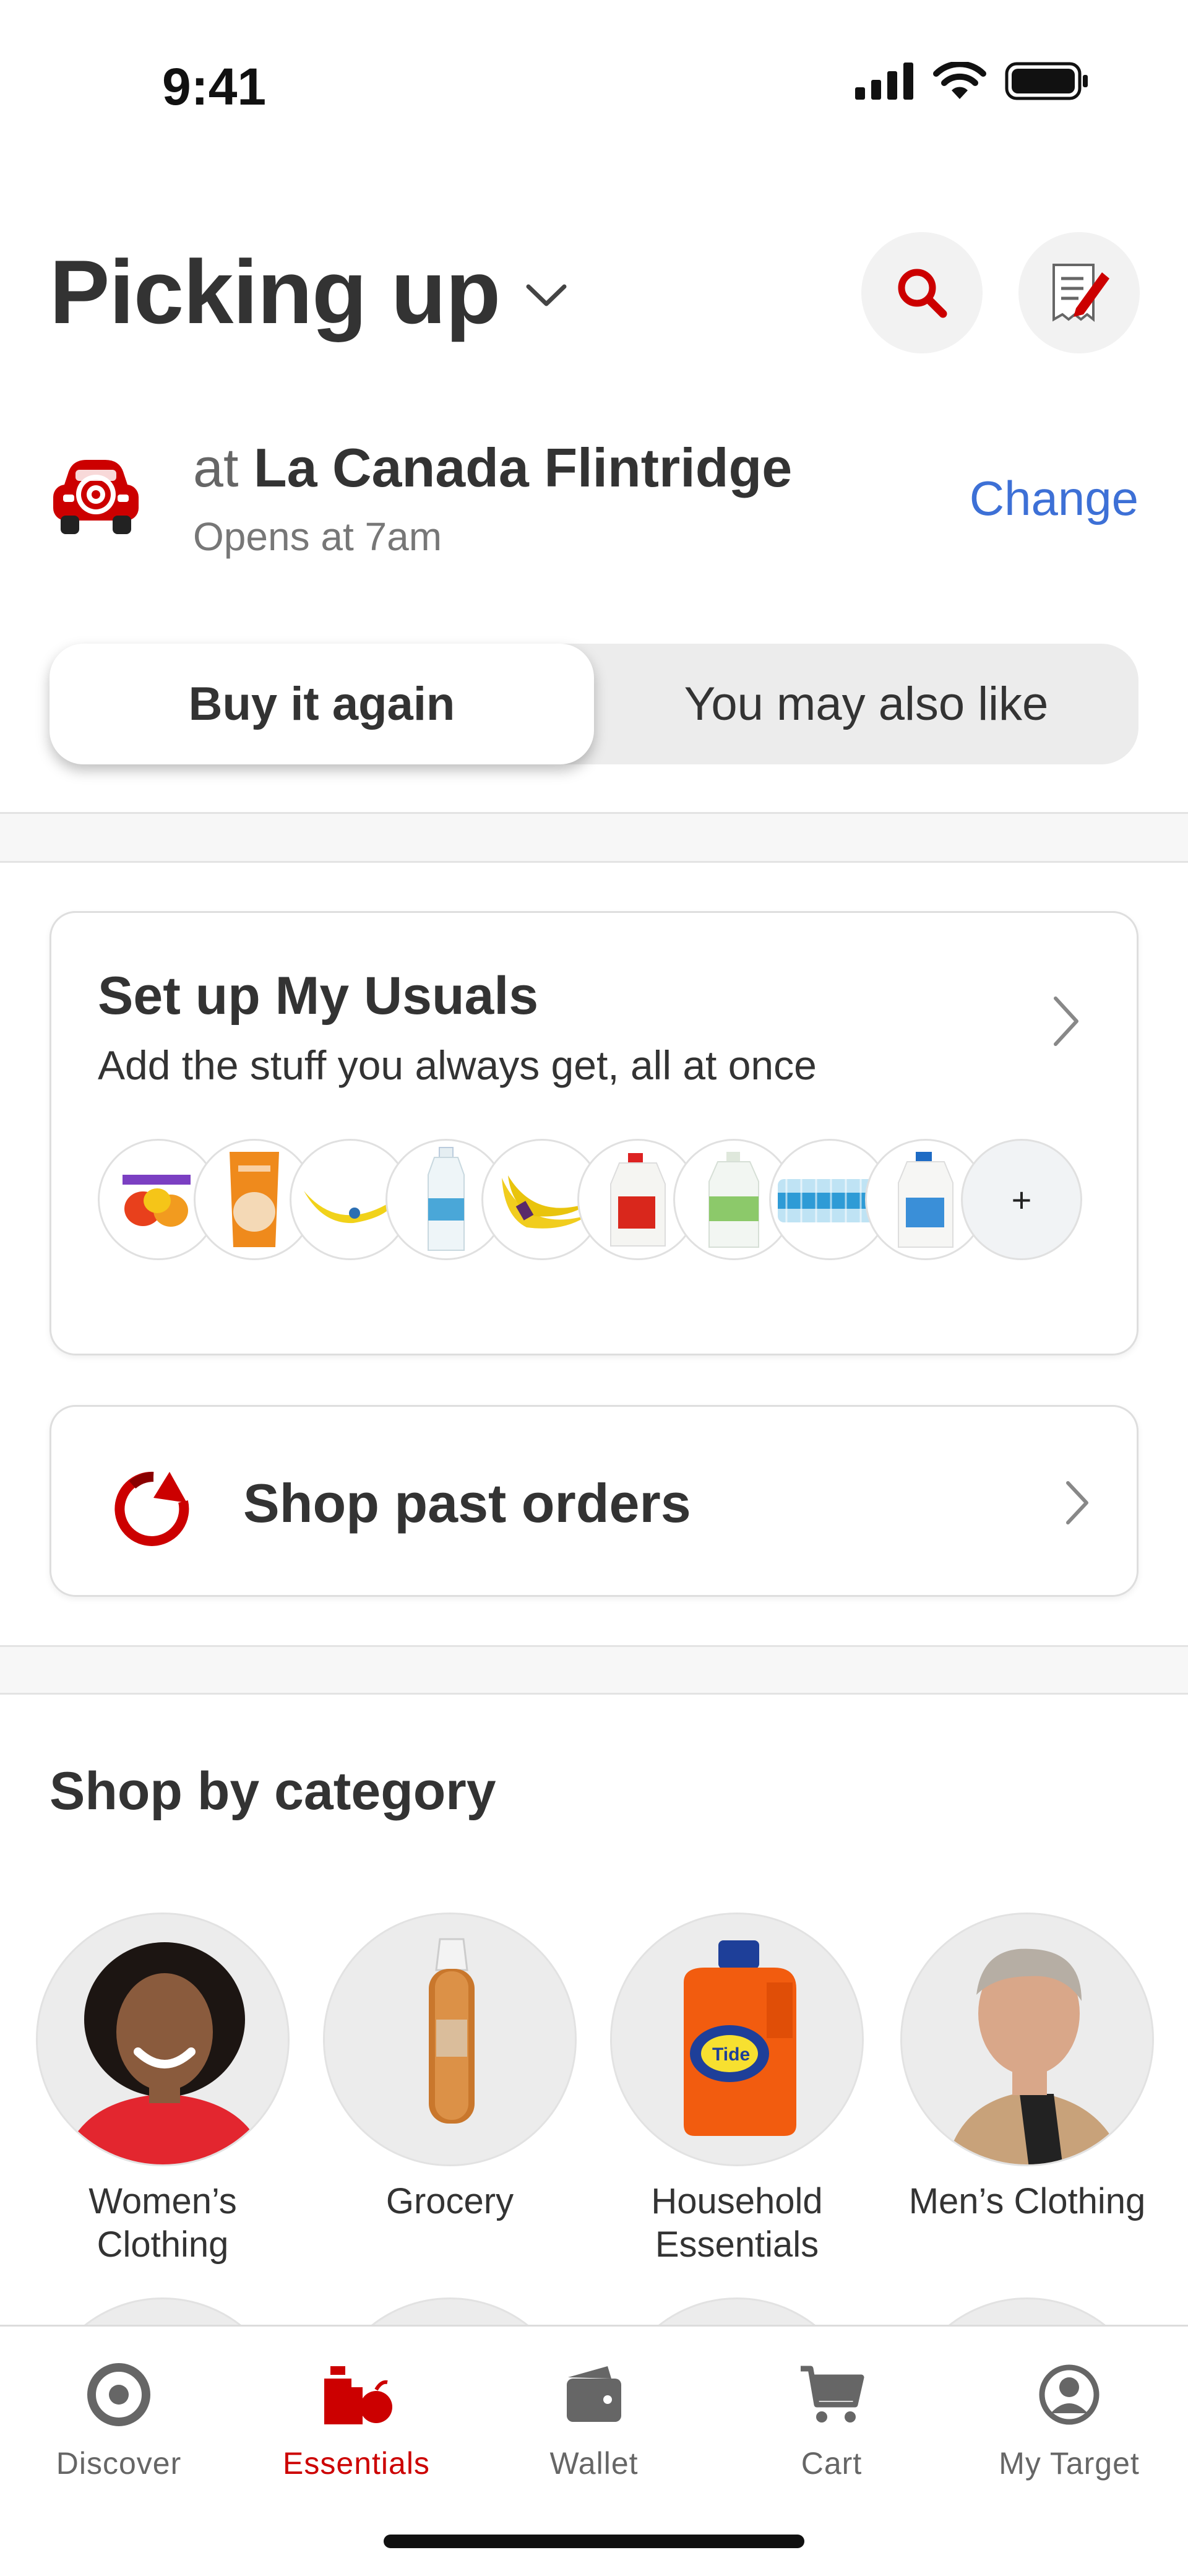 The width and height of the screenshot is (1188, 2576). What do you see at coordinates (523, 467) in the screenshot?
I see `store-name: La Canada Flintridge` at bounding box center [523, 467].